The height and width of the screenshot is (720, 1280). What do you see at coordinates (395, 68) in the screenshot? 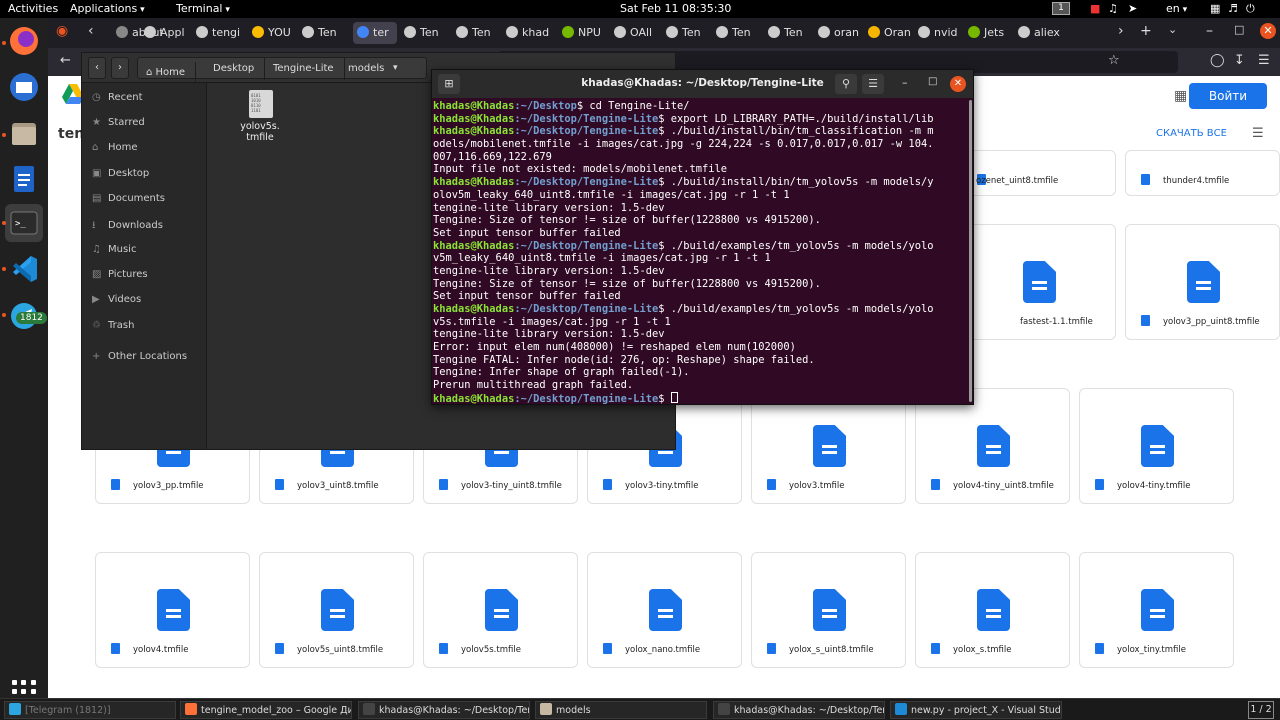
I see `chevron-down-icon: ▾` at bounding box center [395, 68].